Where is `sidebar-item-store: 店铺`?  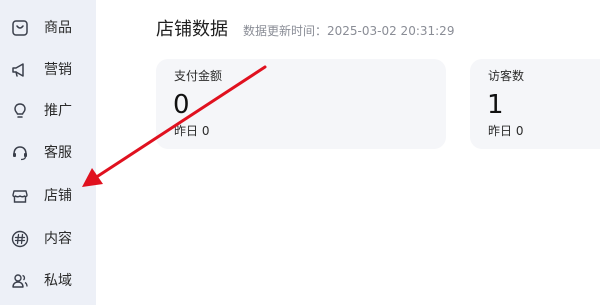
sidebar-item-store: 店铺 is located at coordinates (48, 196).